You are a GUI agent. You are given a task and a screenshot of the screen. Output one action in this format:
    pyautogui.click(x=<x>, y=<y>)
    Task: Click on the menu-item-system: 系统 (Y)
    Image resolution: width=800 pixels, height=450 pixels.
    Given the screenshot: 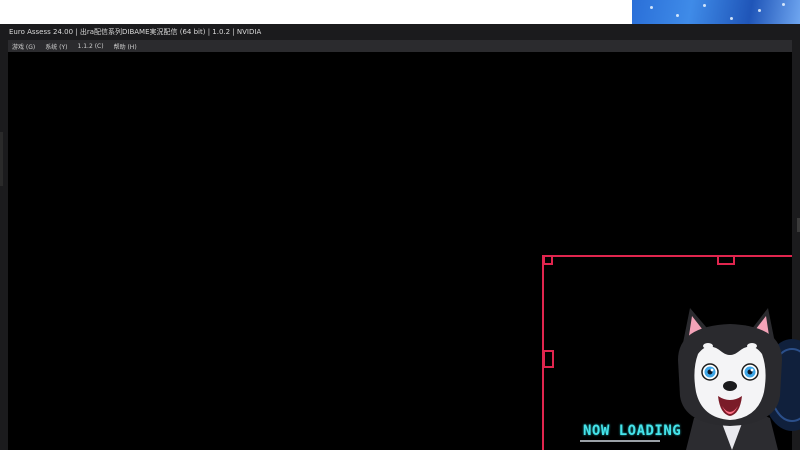 What is the action you would take?
    pyautogui.click(x=56, y=46)
    